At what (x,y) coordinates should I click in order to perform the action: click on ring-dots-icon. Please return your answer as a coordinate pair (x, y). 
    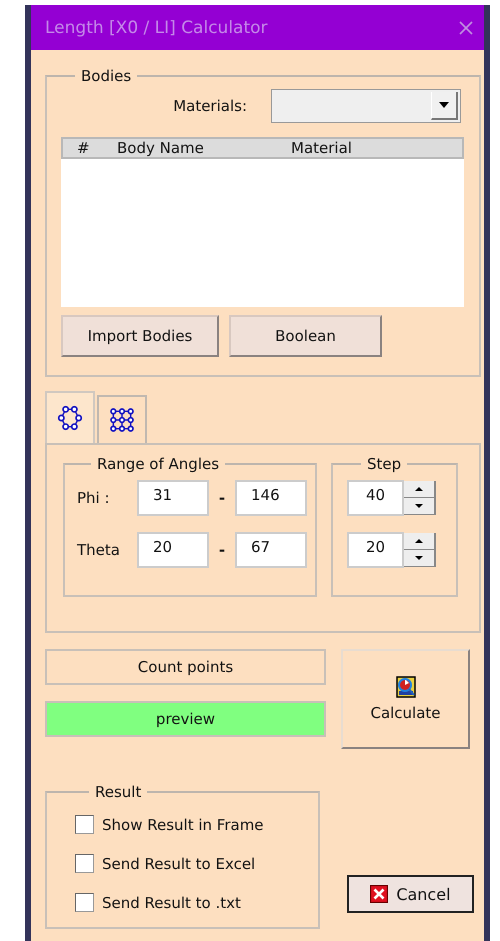
    Looking at the image, I should click on (70, 418).